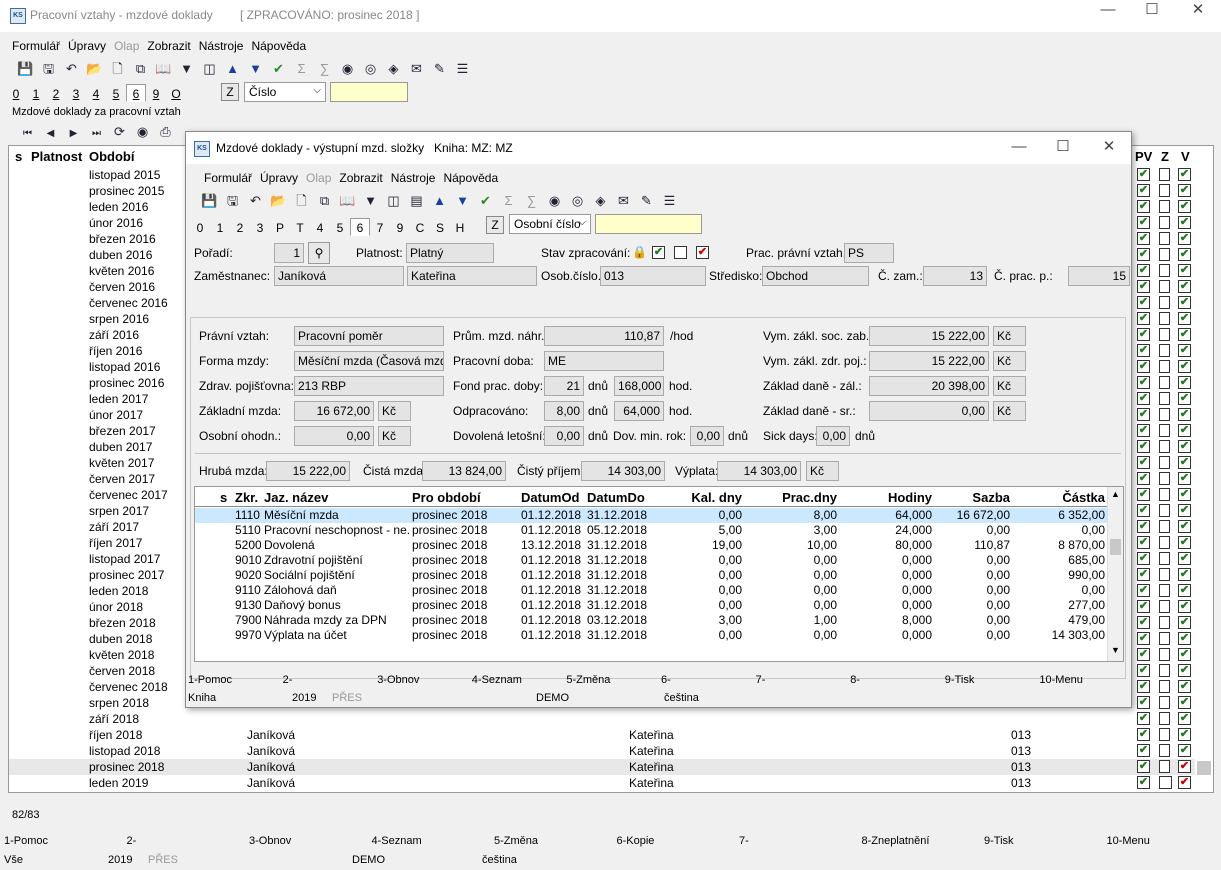 This screenshot has height=870, width=1221. What do you see at coordinates (360, 227) in the screenshot?
I see `dialog-tab-6: 6` at bounding box center [360, 227].